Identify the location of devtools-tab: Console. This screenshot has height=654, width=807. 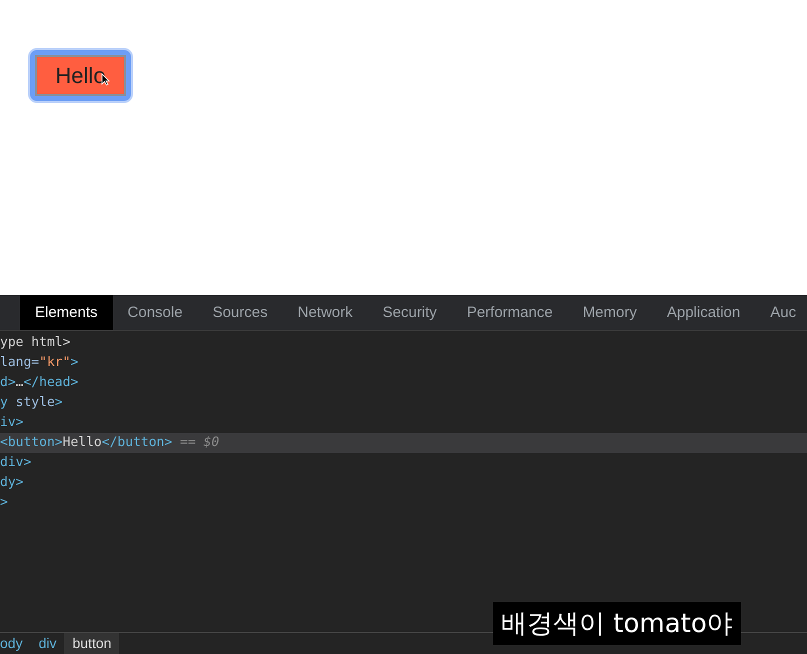
(155, 312).